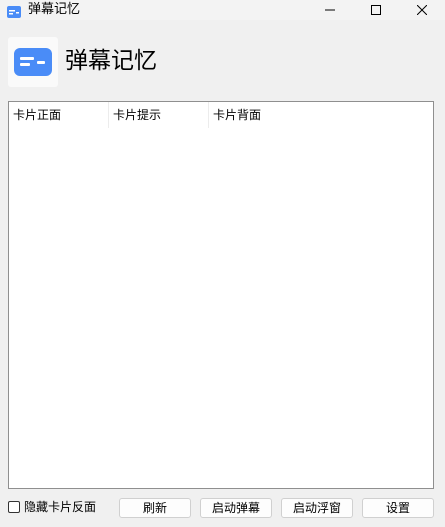 This screenshot has height=527, width=445. What do you see at coordinates (398, 508) in the screenshot?
I see `settings-button: 设置` at bounding box center [398, 508].